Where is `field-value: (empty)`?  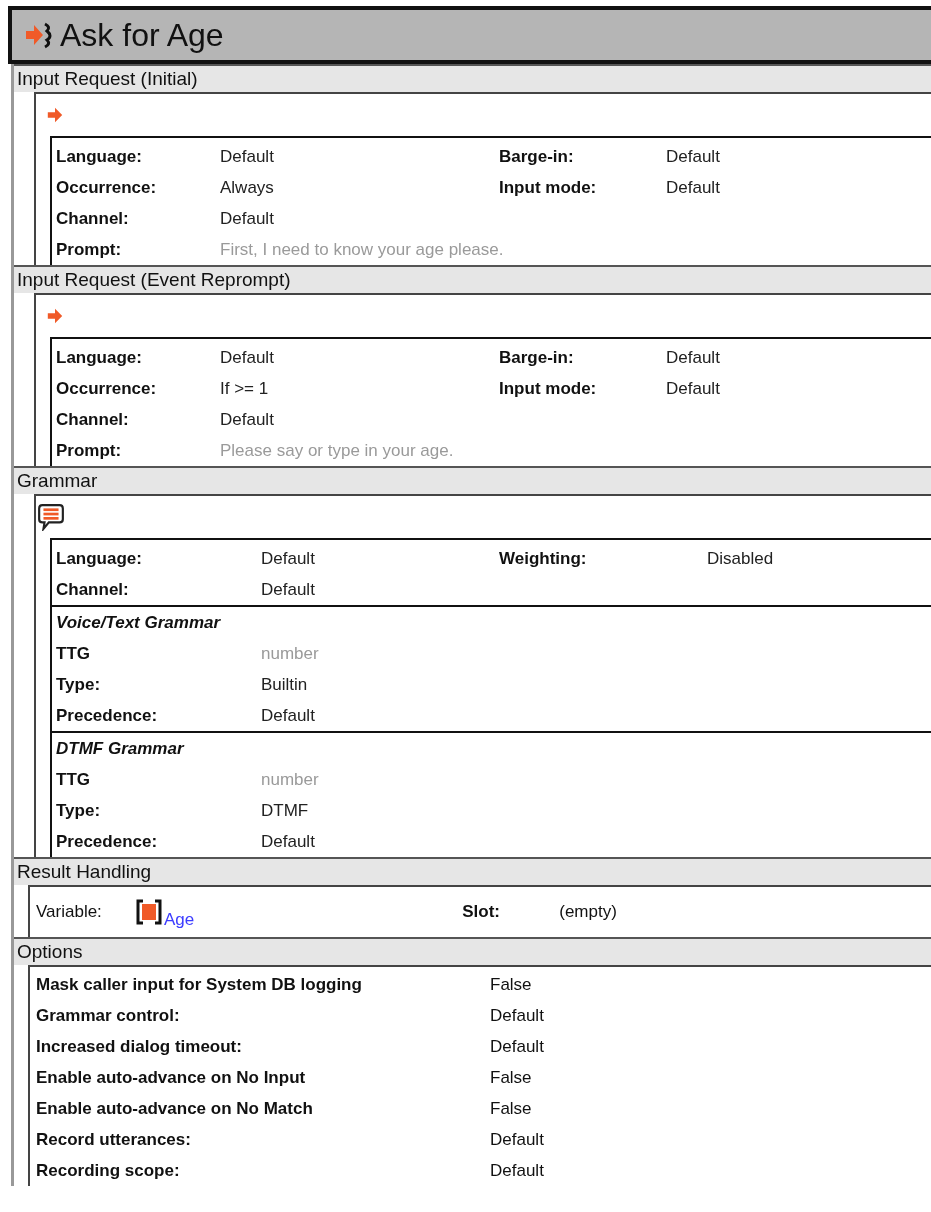
field-value: (empty) is located at coordinates (588, 912).